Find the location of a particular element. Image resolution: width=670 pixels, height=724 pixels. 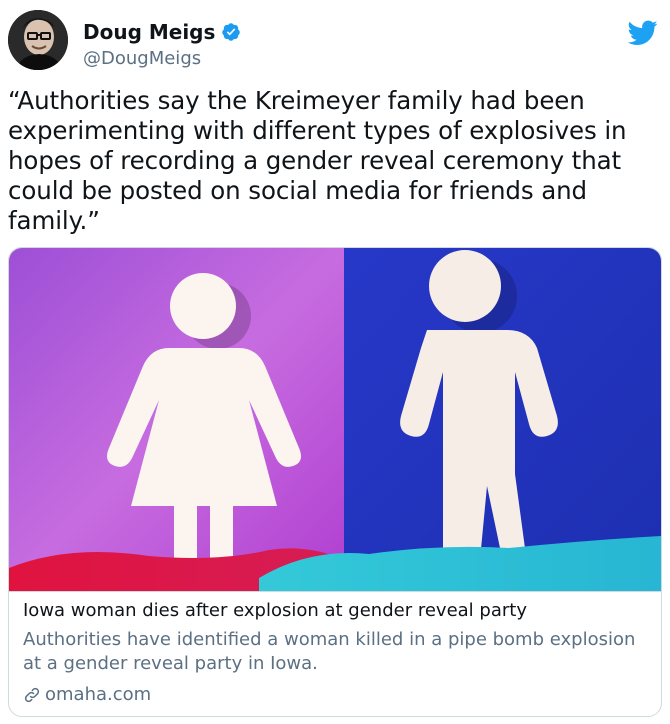

verified-badge-icon is located at coordinates (231, 32).